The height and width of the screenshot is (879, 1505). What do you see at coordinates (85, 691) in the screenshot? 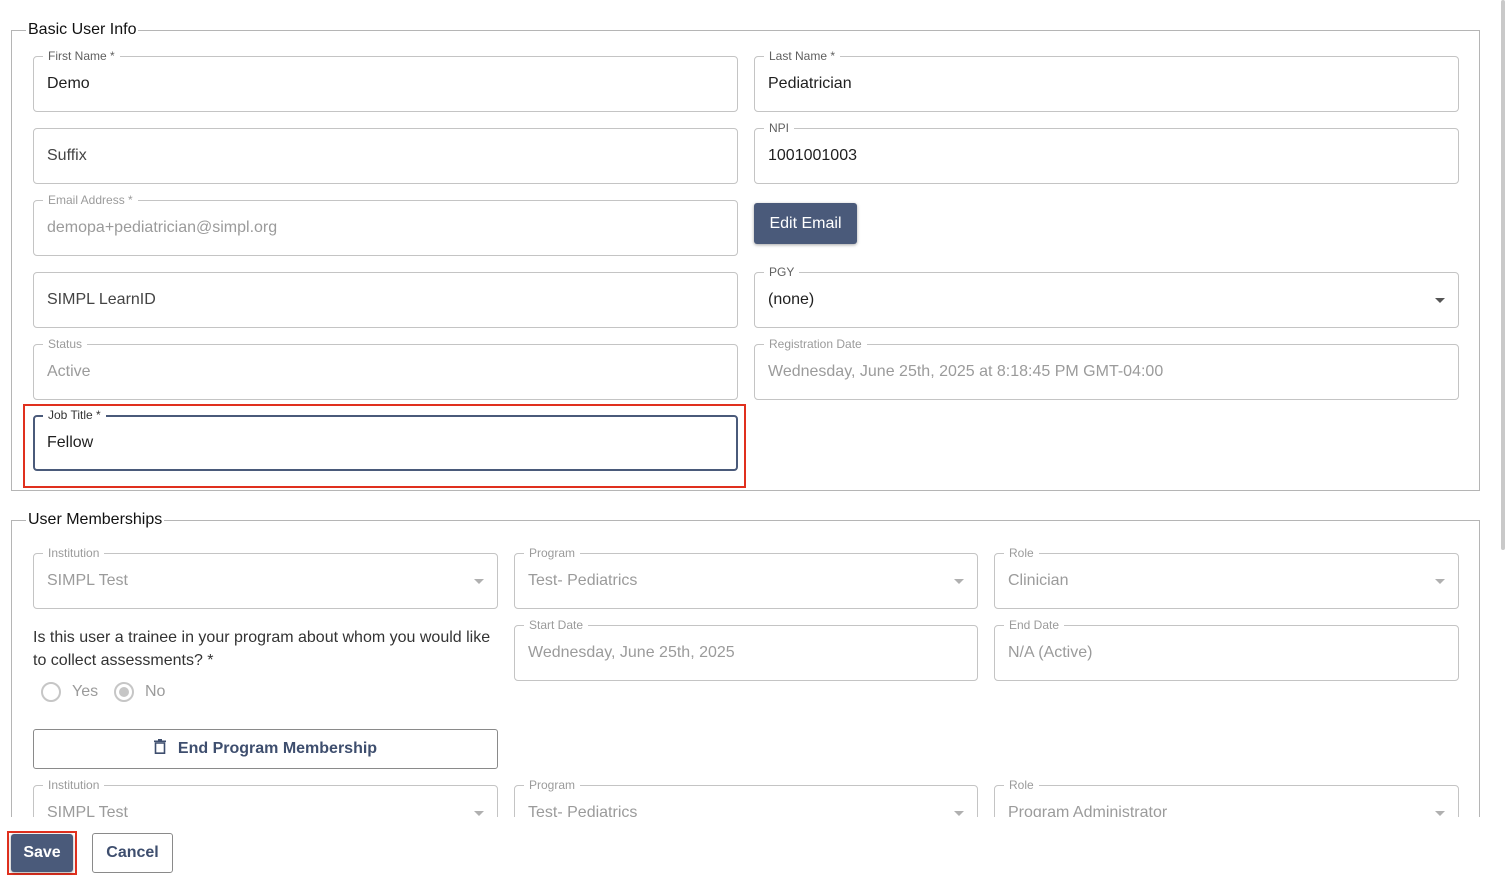
I see `radio-yes-label: Yes` at bounding box center [85, 691].